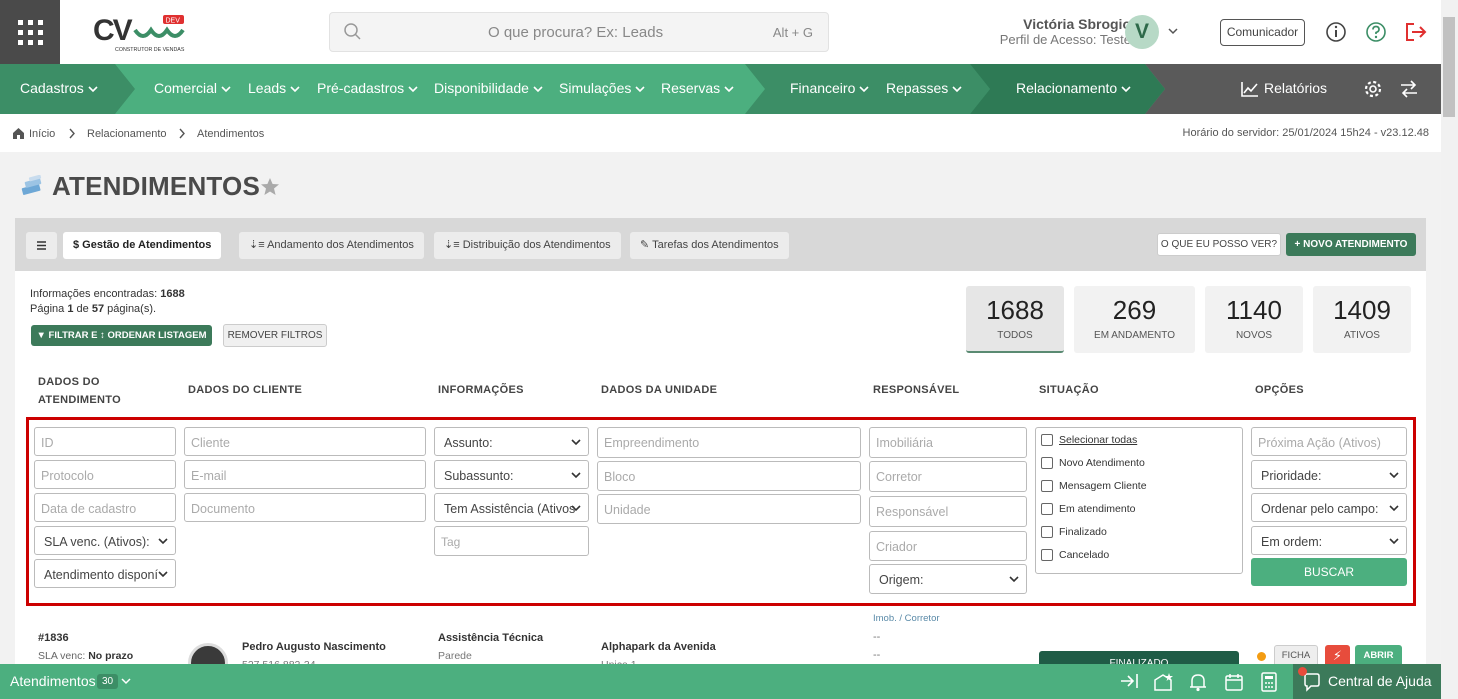 The image size is (1458, 699). What do you see at coordinates (105, 507) in the screenshot?
I see `data-cadastro-field: Data de cadastro` at bounding box center [105, 507].